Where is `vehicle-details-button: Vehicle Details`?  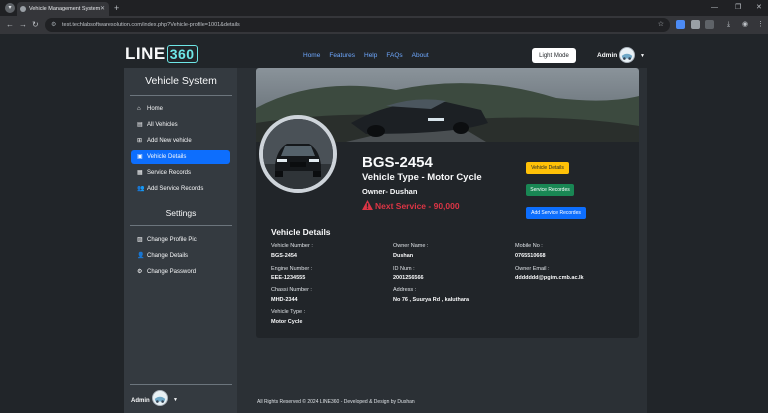 vehicle-details-button: Vehicle Details is located at coordinates (547, 168).